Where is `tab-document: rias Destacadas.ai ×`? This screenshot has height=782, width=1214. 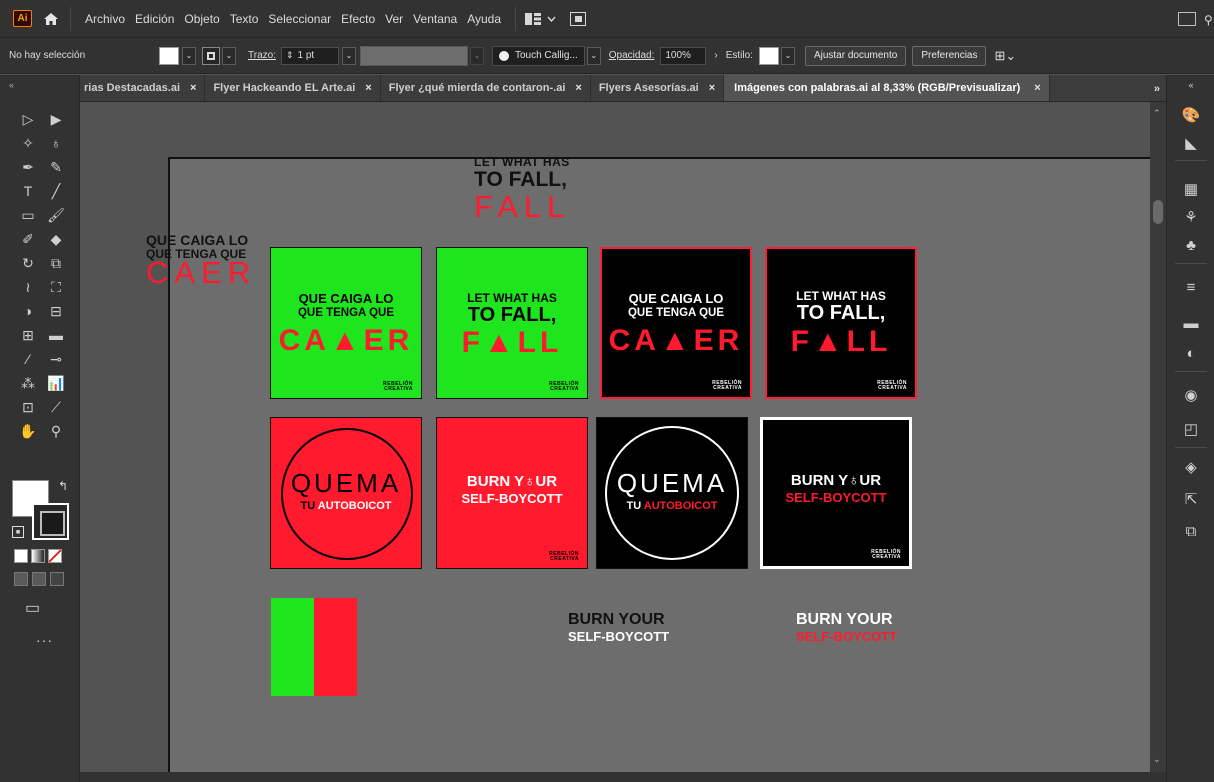 tab-document: rias Destacadas.ai × is located at coordinates (143, 88).